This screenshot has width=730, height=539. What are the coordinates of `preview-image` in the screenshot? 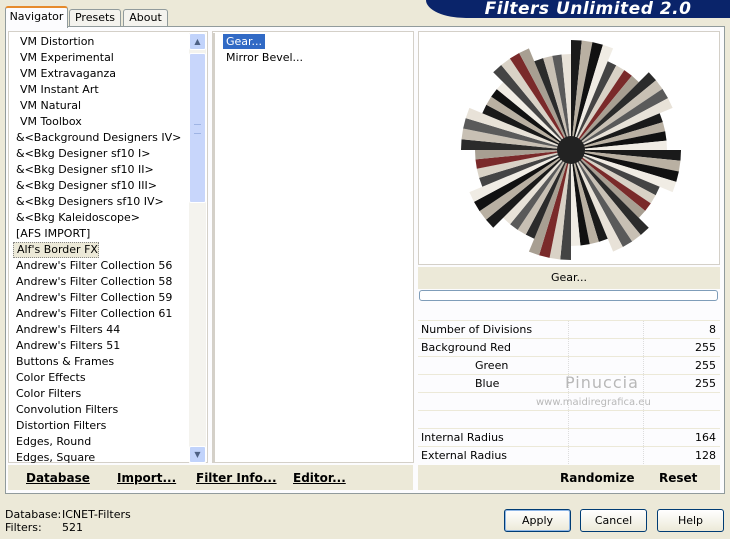 It's located at (571, 150).